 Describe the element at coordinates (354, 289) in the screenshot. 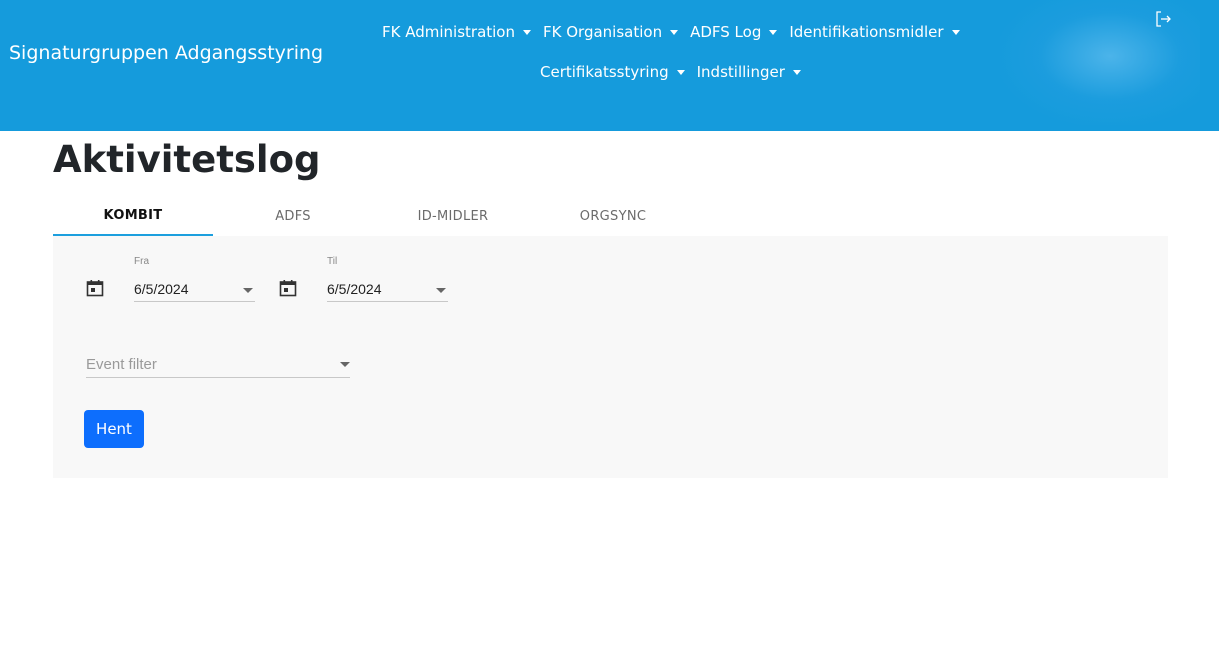

I see `to-date-value: 6/5/2024` at that location.